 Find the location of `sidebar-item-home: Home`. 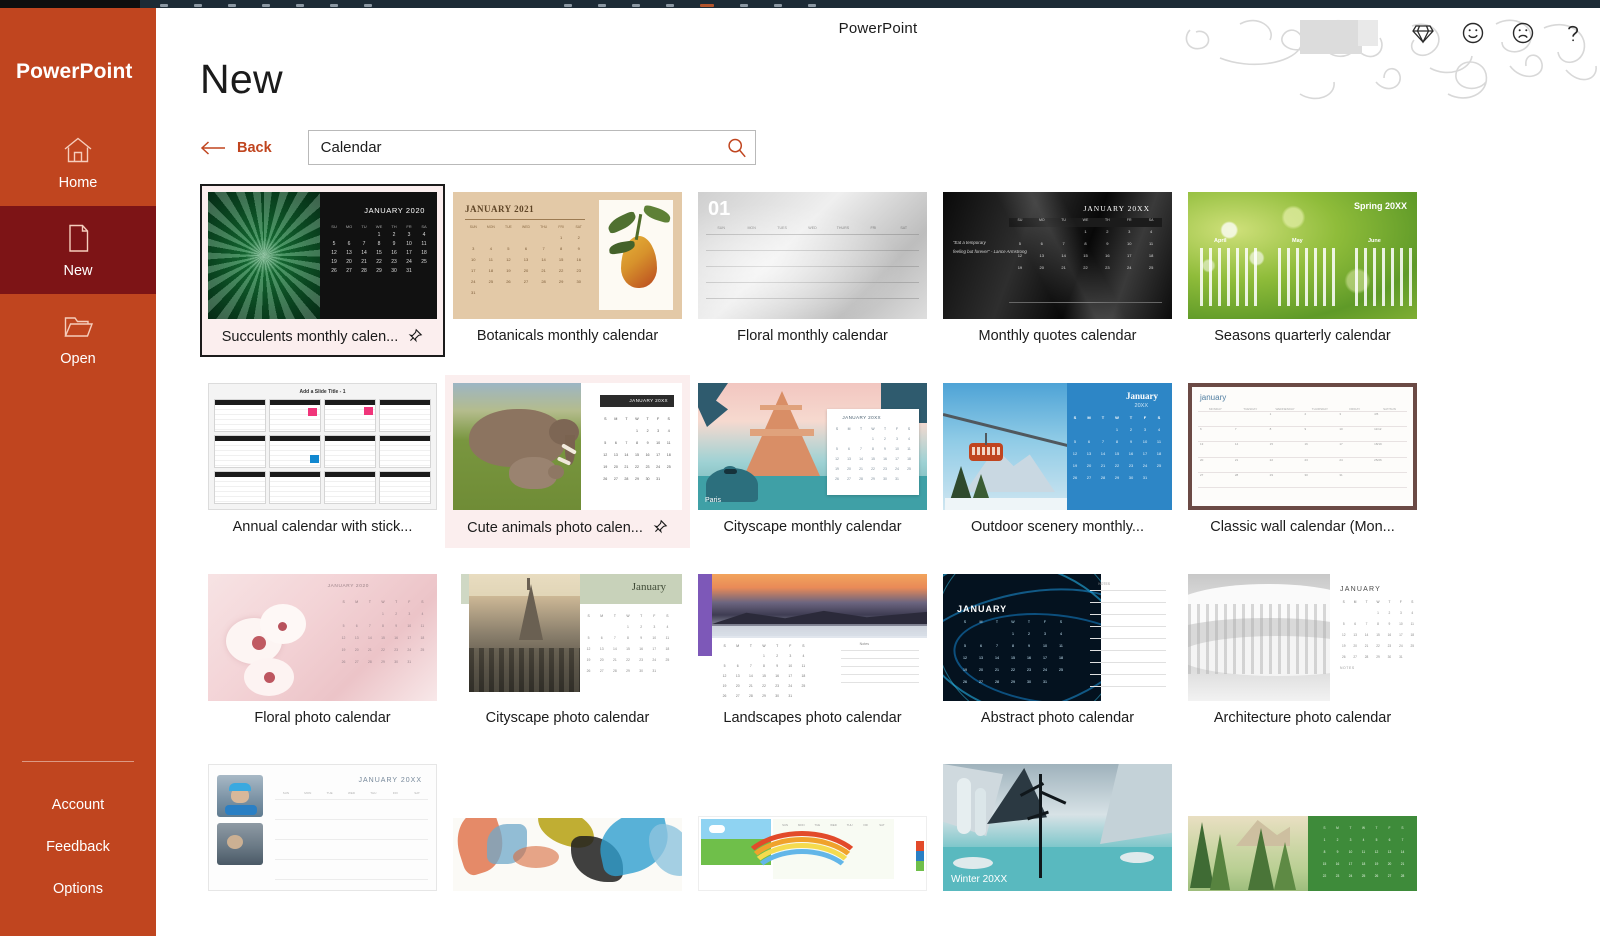

sidebar-item-home: Home is located at coordinates (78, 162).